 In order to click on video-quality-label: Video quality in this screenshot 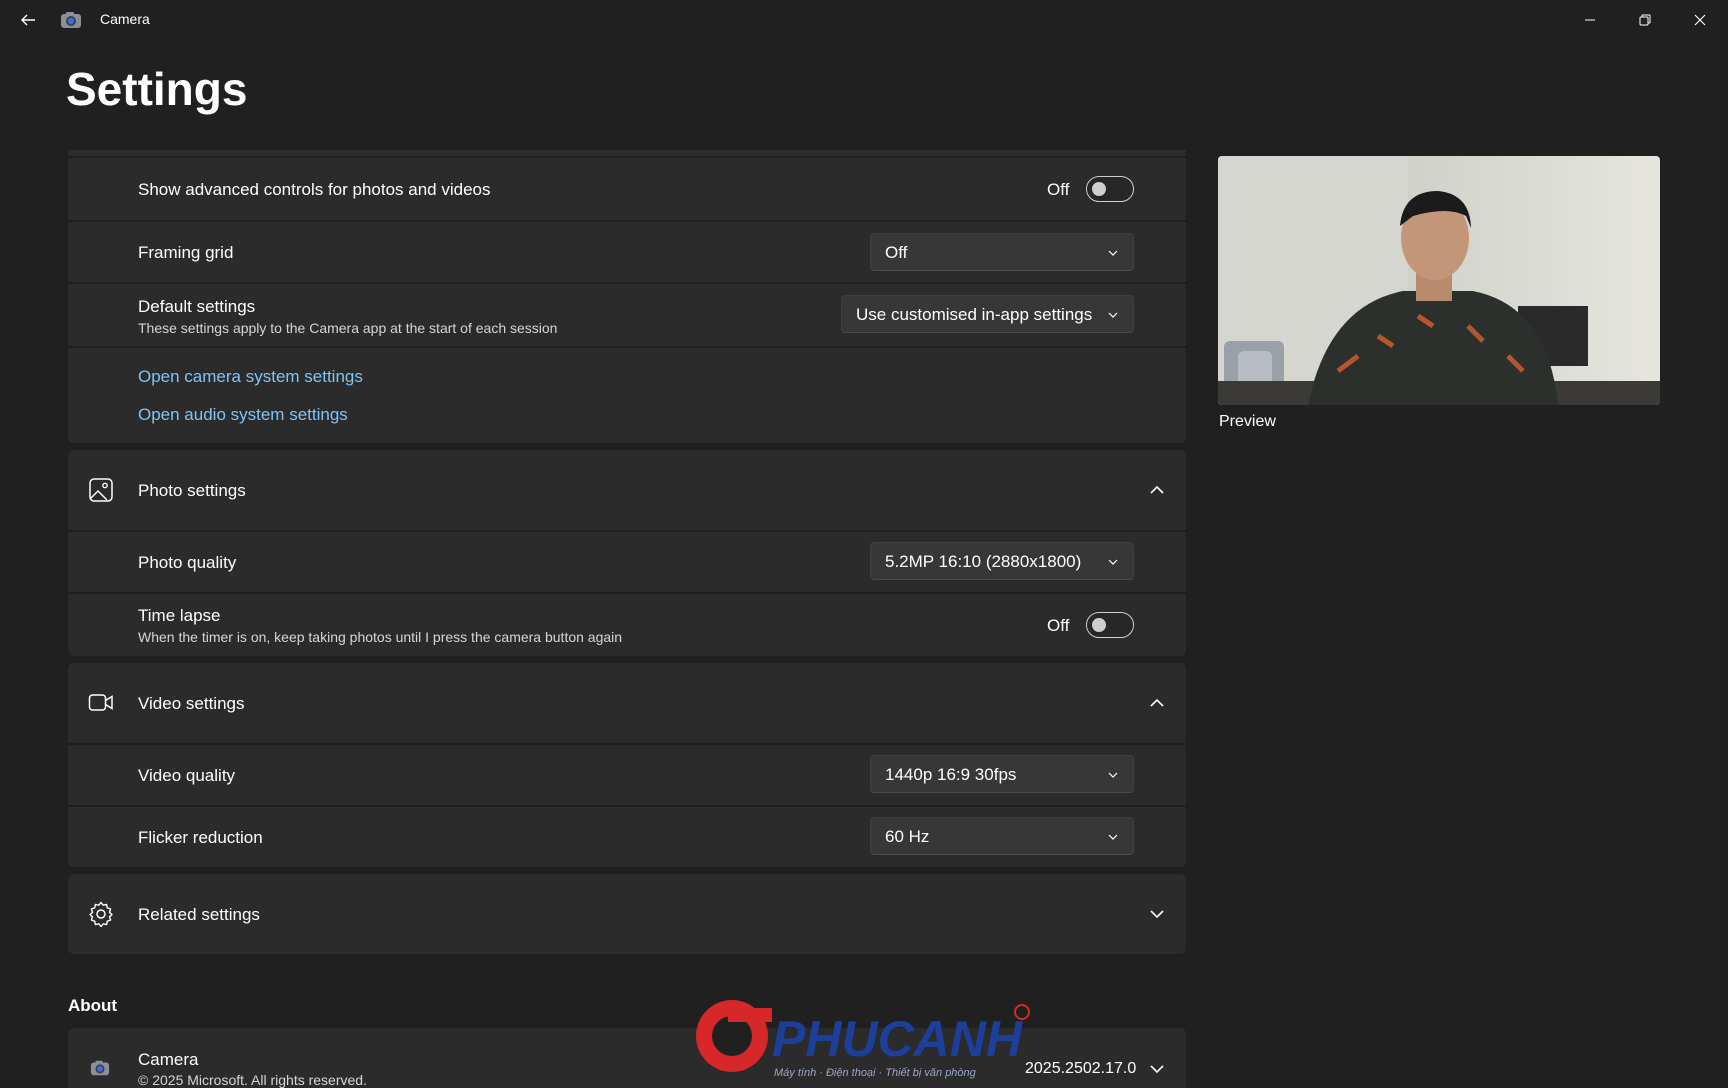, I will do `click(187, 775)`.